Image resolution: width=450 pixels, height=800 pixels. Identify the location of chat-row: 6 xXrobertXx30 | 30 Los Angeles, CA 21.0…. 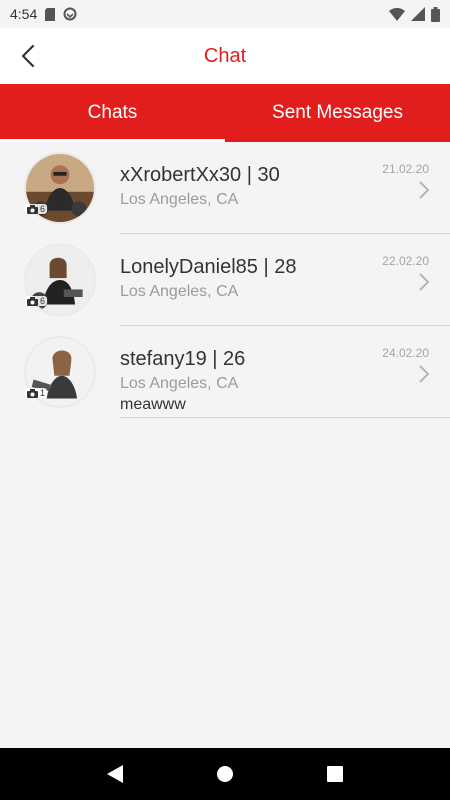
(225, 188).